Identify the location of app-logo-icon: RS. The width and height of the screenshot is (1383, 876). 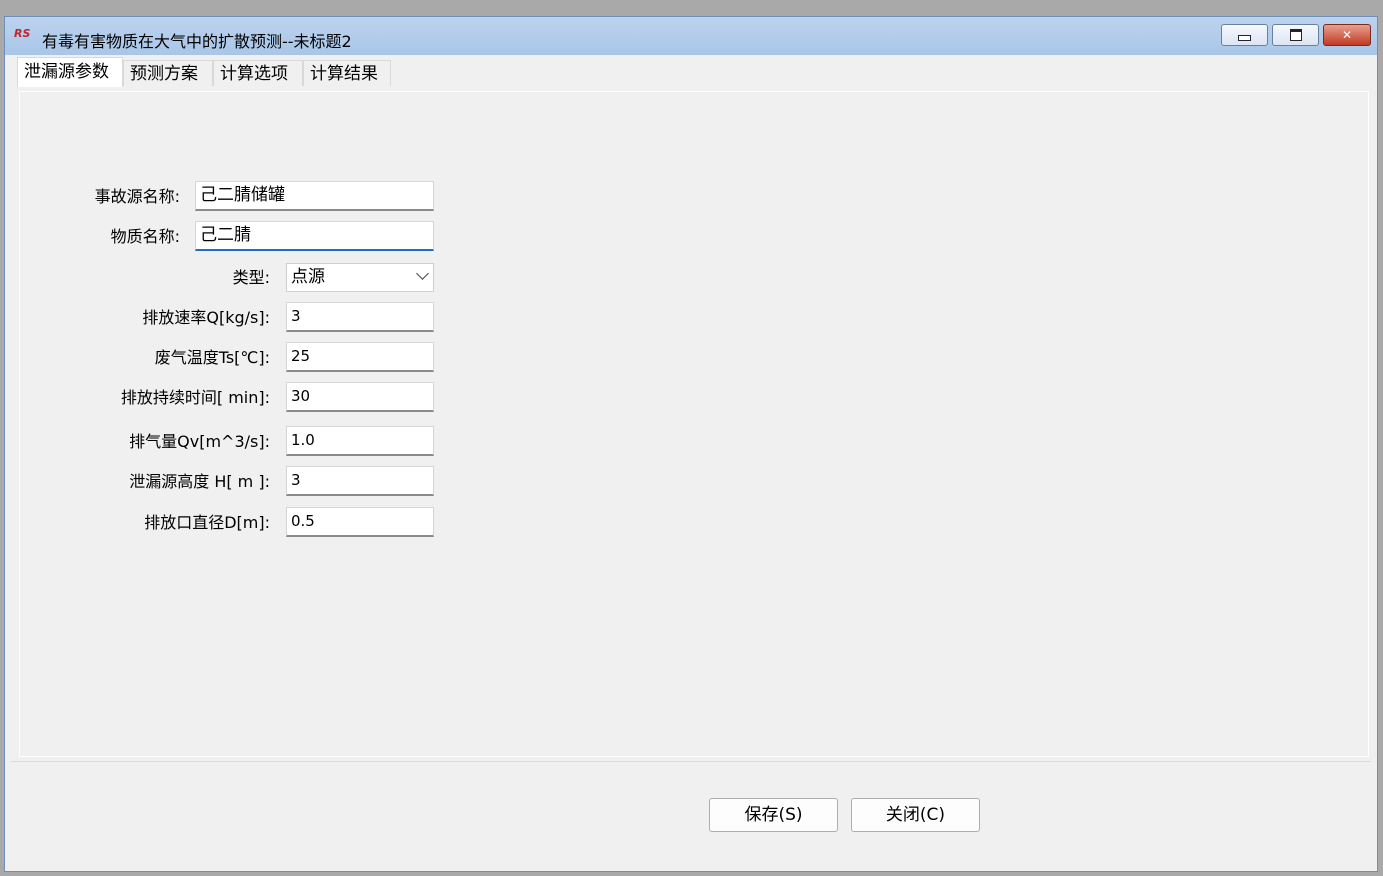
(22, 33).